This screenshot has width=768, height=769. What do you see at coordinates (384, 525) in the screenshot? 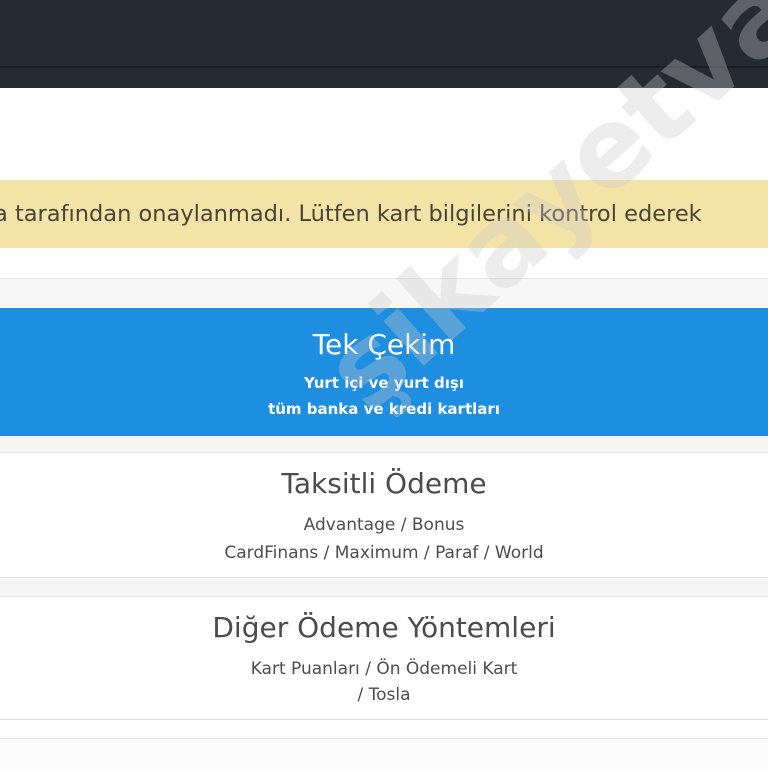
I see `option-line: Advantage / Bonus` at bounding box center [384, 525].